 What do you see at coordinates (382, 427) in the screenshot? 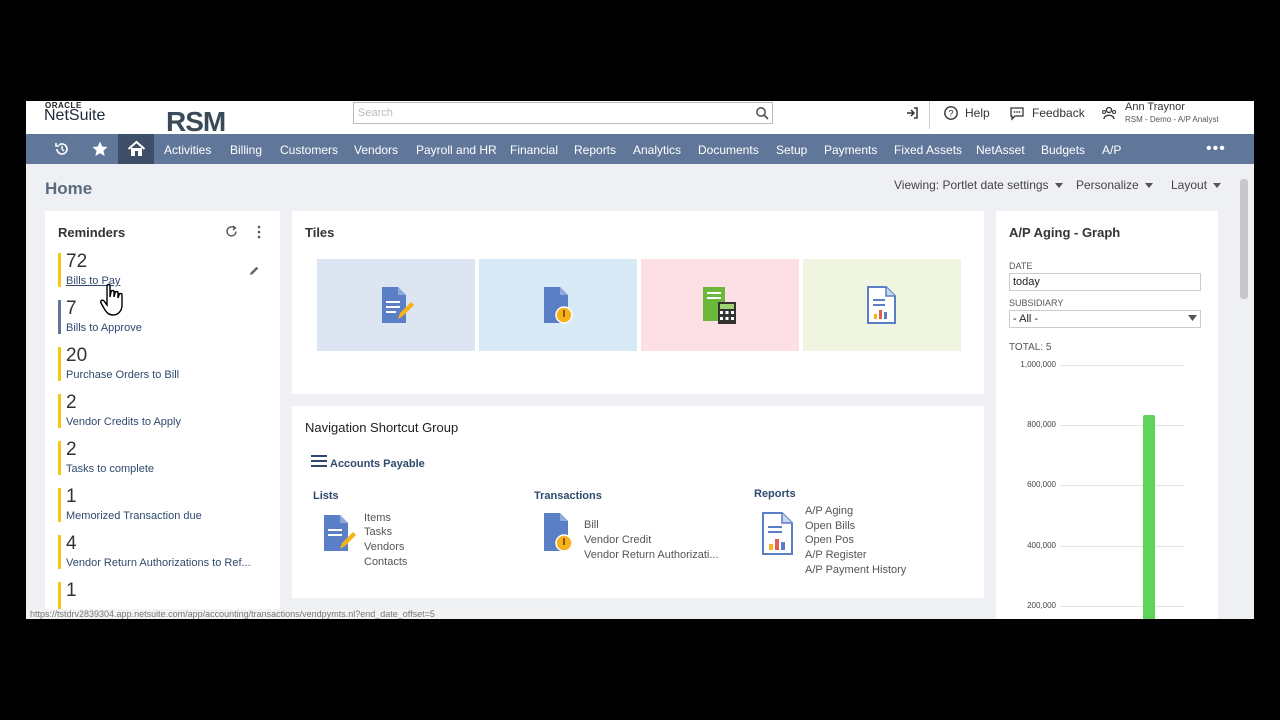
I see `nav-shortcut-title: Navigation Shortcut Group` at bounding box center [382, 427].